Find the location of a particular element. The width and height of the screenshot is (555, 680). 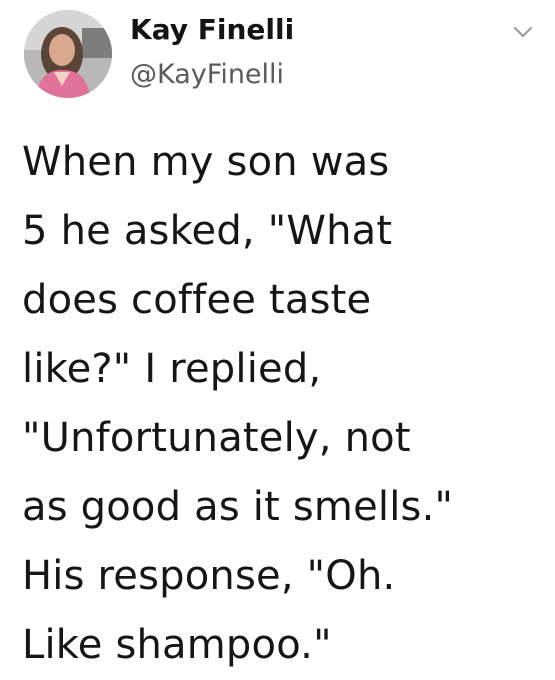

profile-photo-icon is located at coordinates (68, 54).